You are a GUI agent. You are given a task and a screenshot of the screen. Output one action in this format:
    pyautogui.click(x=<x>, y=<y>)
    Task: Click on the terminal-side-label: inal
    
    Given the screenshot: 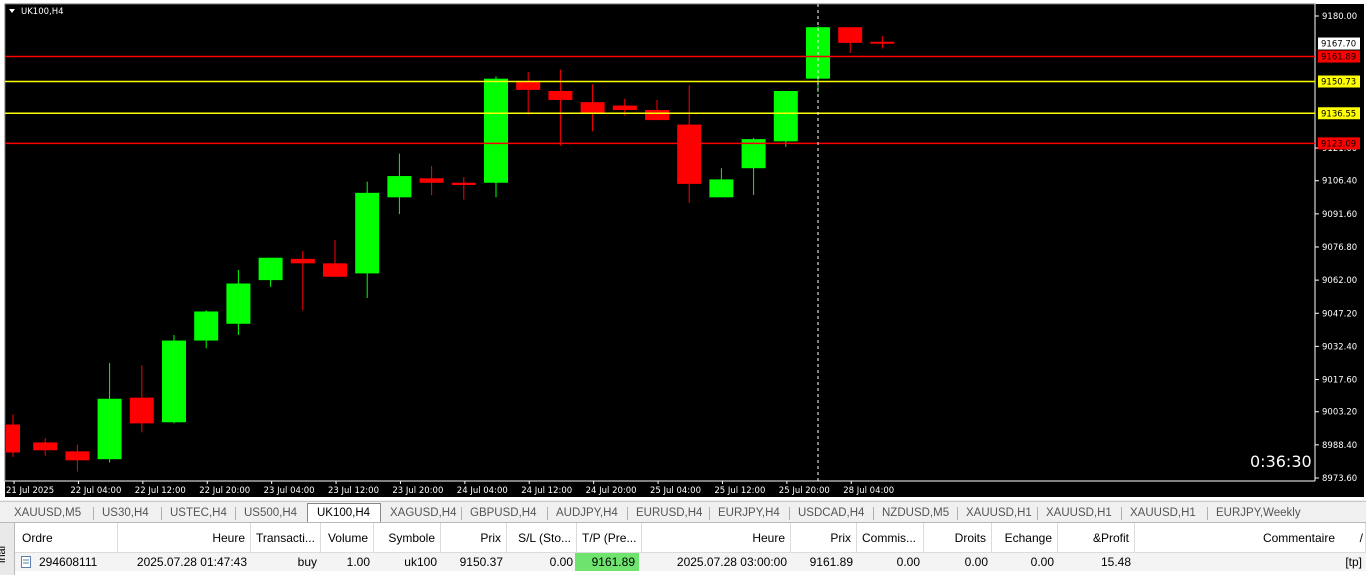 What is the action you would take?
    pyautogui.click(x=4, y=554)
    